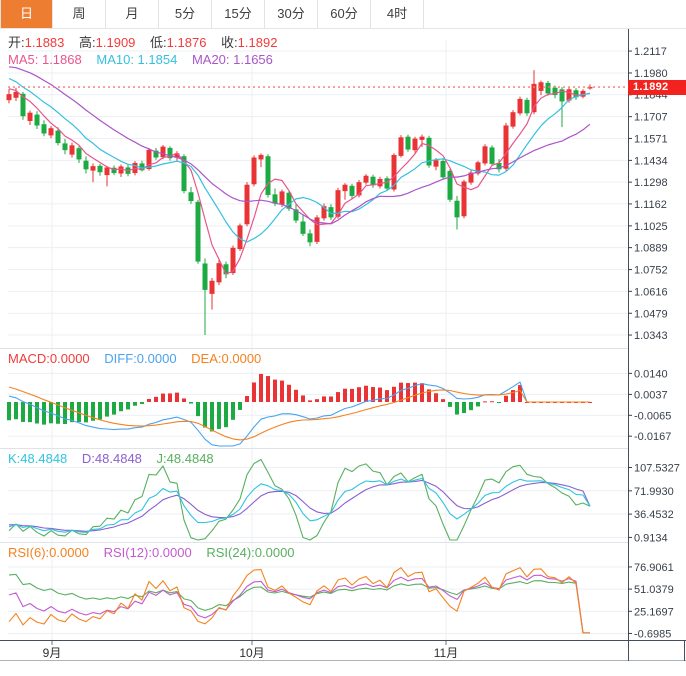 The width and height of the screenshot is (686, 676). Describe the element at coordinates (654, 492) in the screenshot. I see `y-axis-tick-label: 71.9930` at that location.